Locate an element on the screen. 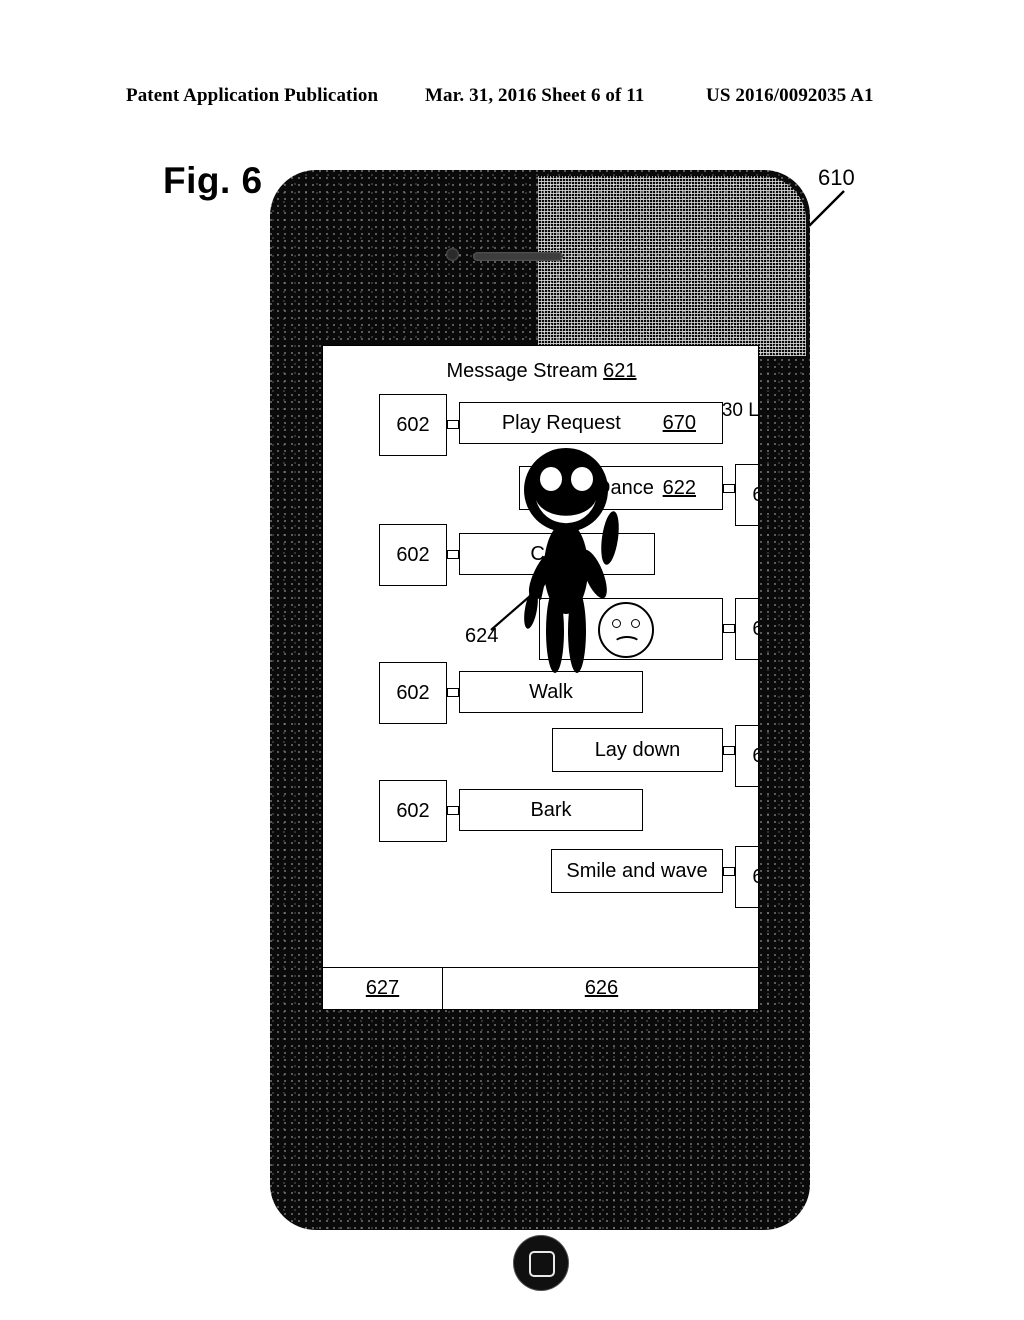 Image resolution: width=1024 pixels, height=1320 pixels. message-text: Lay down is located at coordinates (637, 749).